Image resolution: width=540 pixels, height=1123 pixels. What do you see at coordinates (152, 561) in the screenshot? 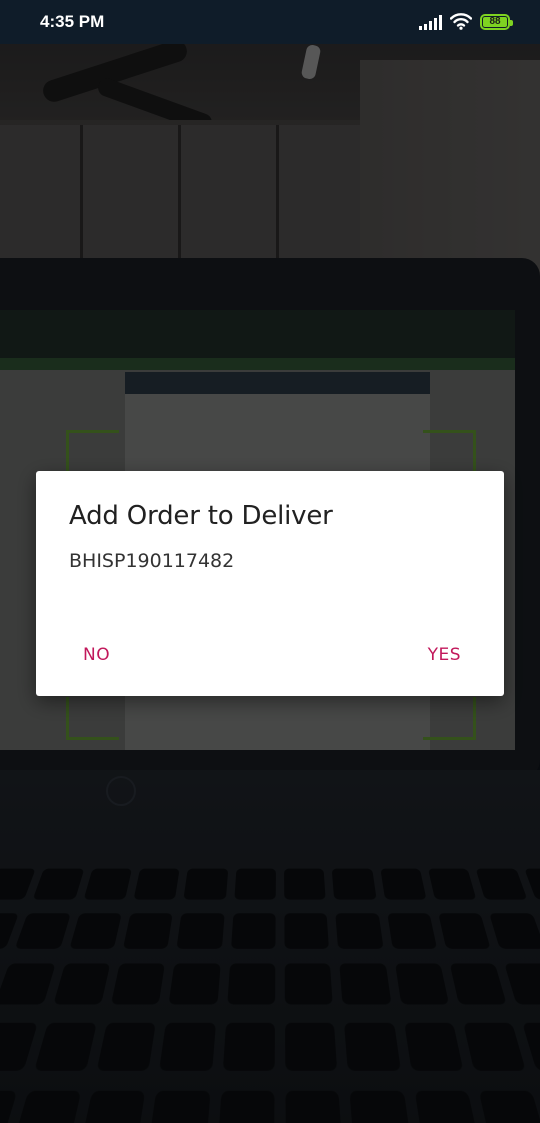
I see `order-number: BHISP190117482` at bounding box center [152, 561].